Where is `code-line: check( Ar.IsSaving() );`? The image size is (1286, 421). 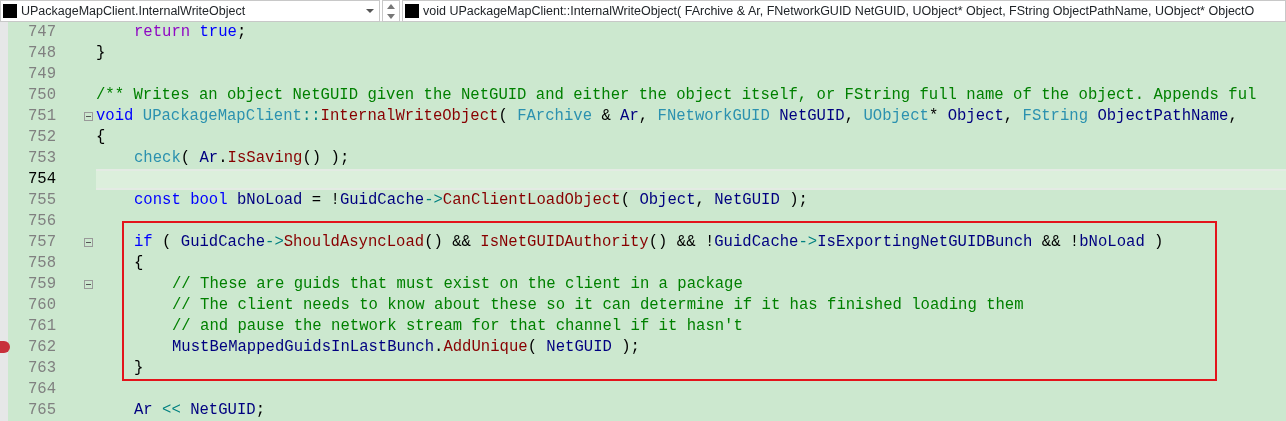
code-line: check( Ar.IsSaving() ); is located at coordinates (242, 158).